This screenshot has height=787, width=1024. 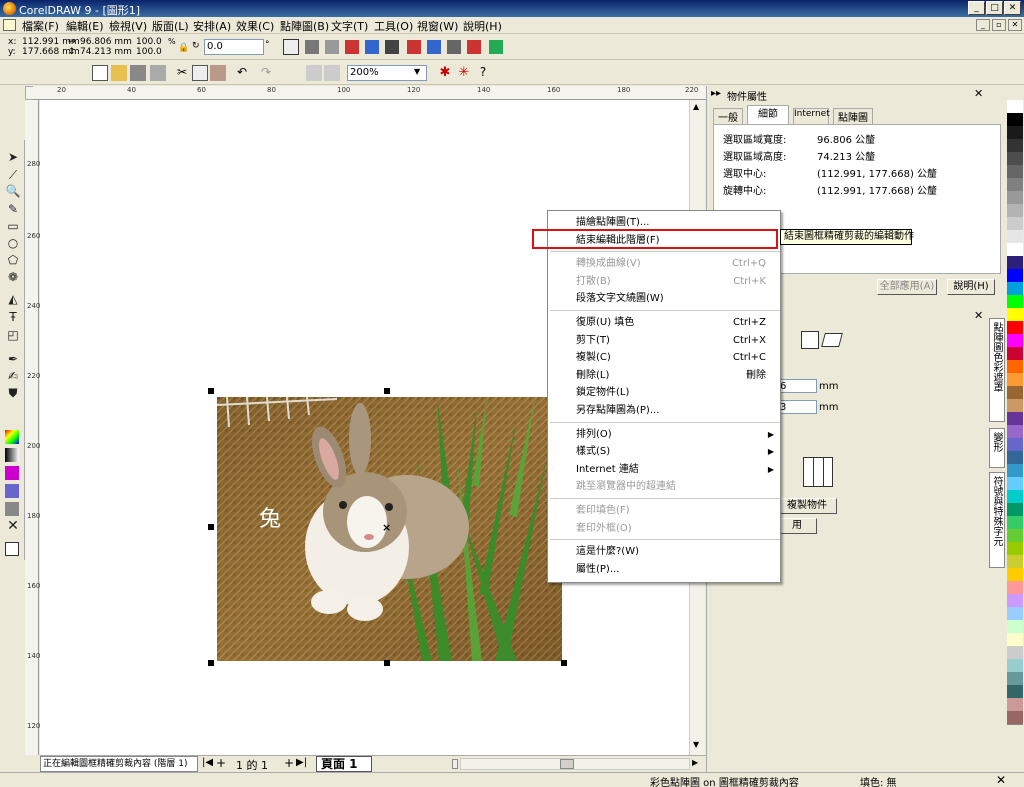 What do you see at coordinates (768, 114) in the screenshot?
I see `tab-details: 細節` at bounding box center [768, 114].